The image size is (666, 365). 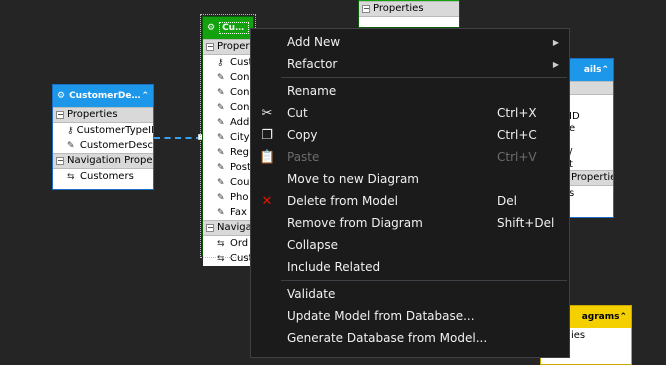 What do you see at coordinates (410, 42) in the screenshot?
I see `menu-item-add-new: Add New ▶` at bounding box center [410, 42].